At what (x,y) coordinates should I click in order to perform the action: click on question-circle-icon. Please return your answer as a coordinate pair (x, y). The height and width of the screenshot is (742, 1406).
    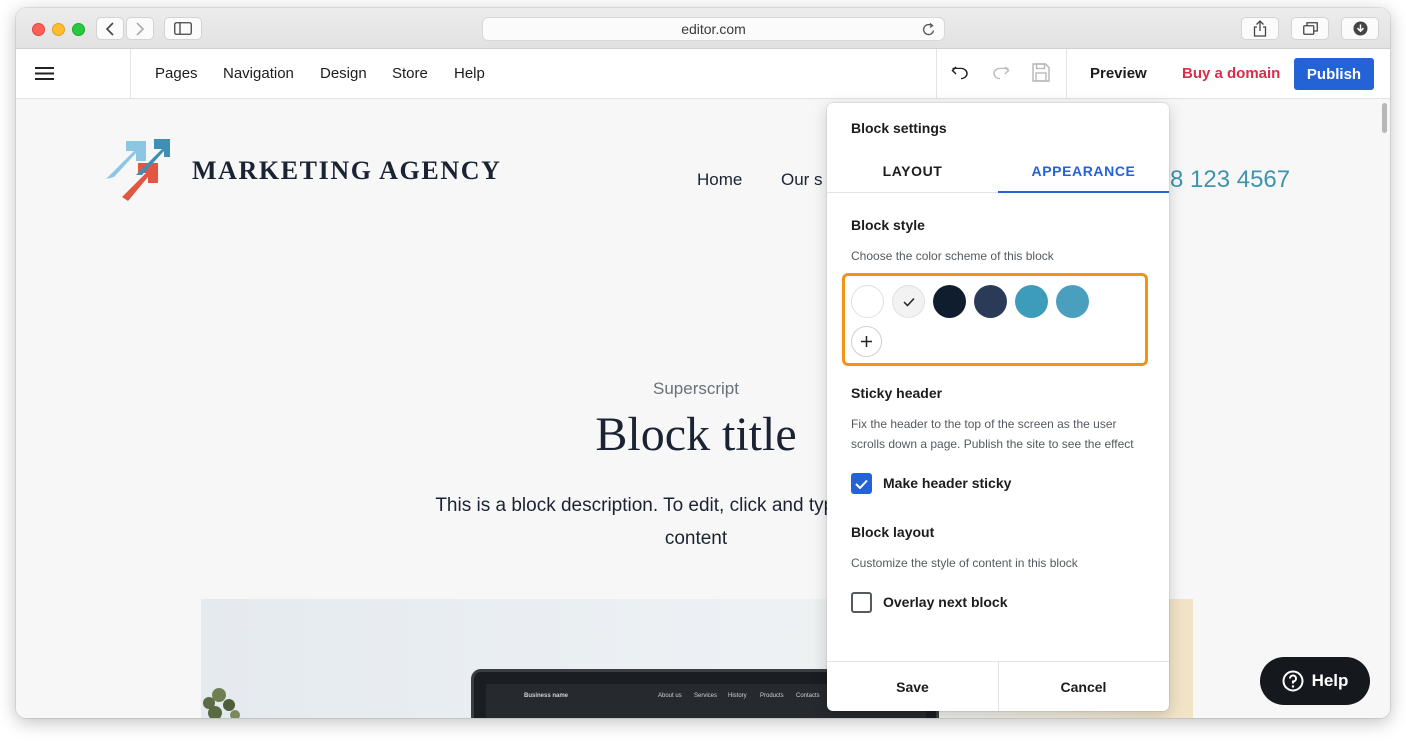
    Looking at the image, I should click on (1293, 681).